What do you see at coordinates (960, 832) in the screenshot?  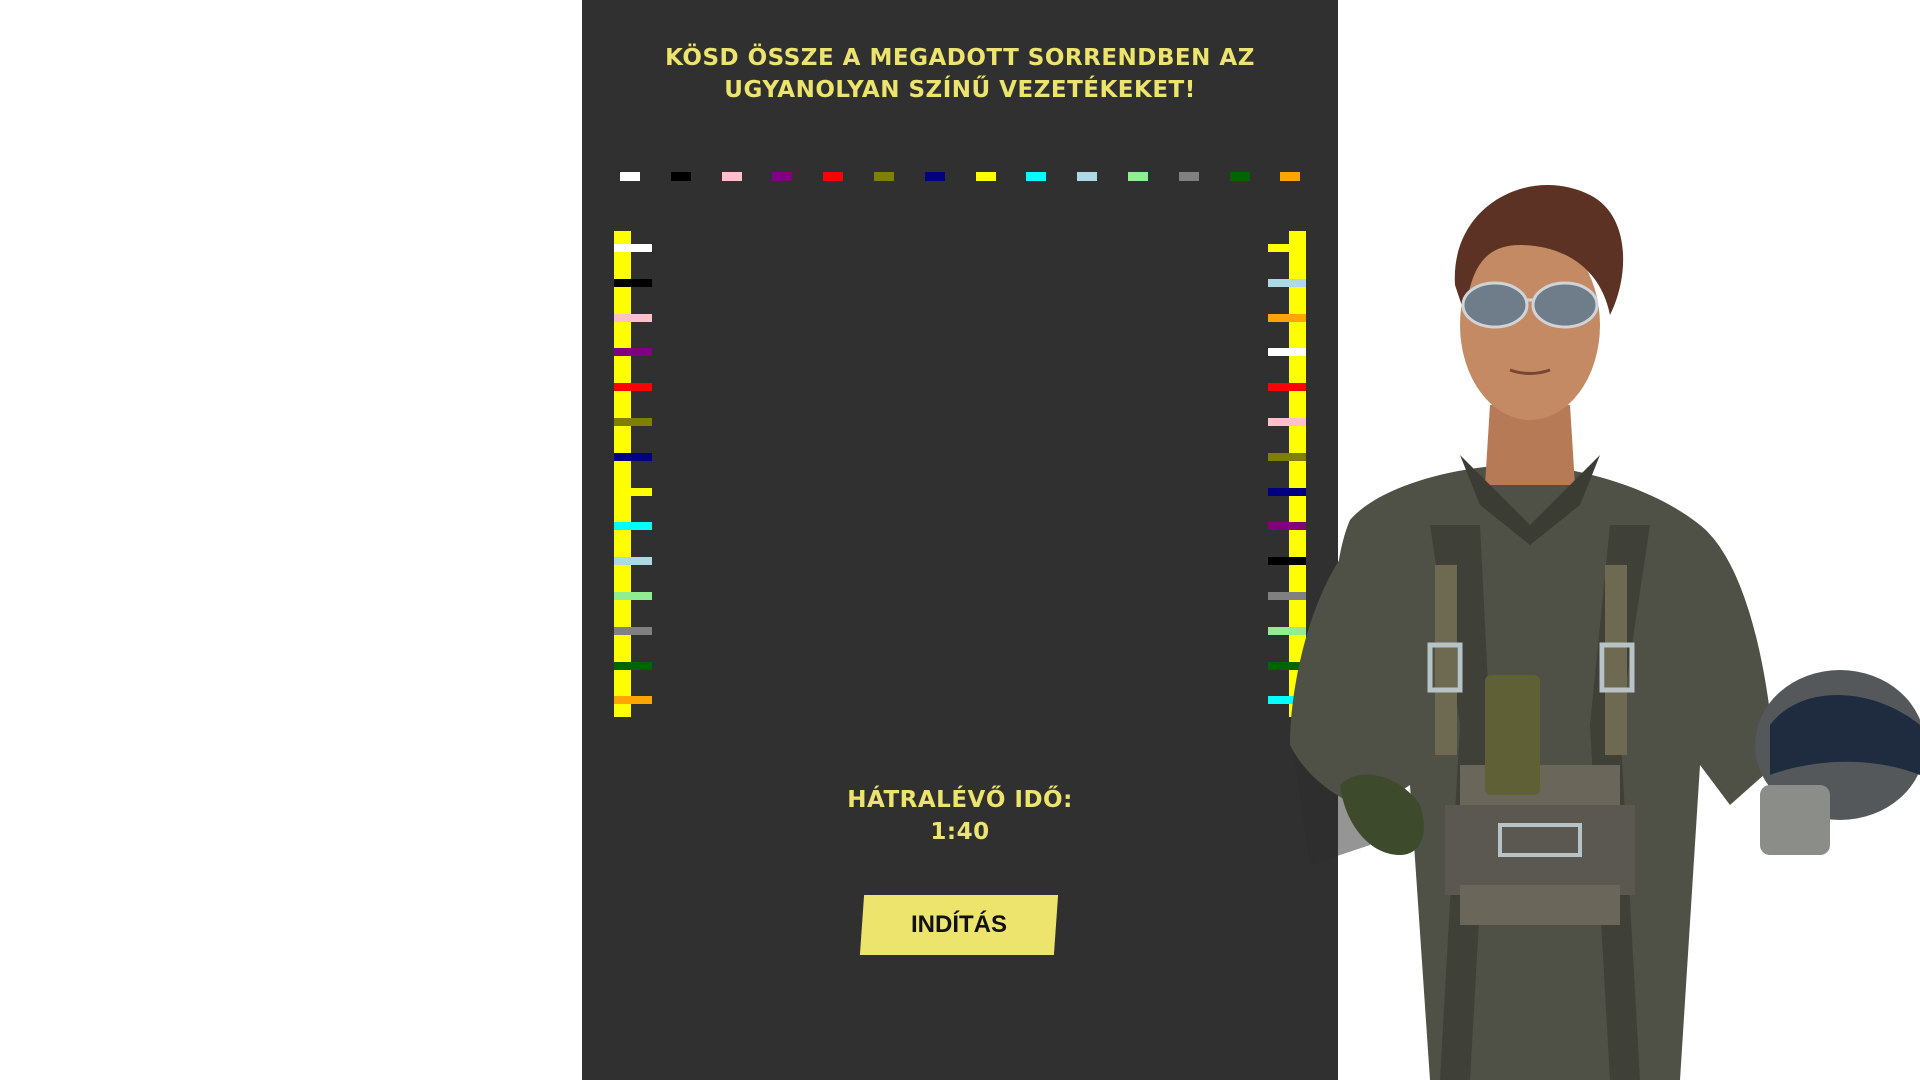 I see `timer-value: 1:40` at bounding box center [960, 832].